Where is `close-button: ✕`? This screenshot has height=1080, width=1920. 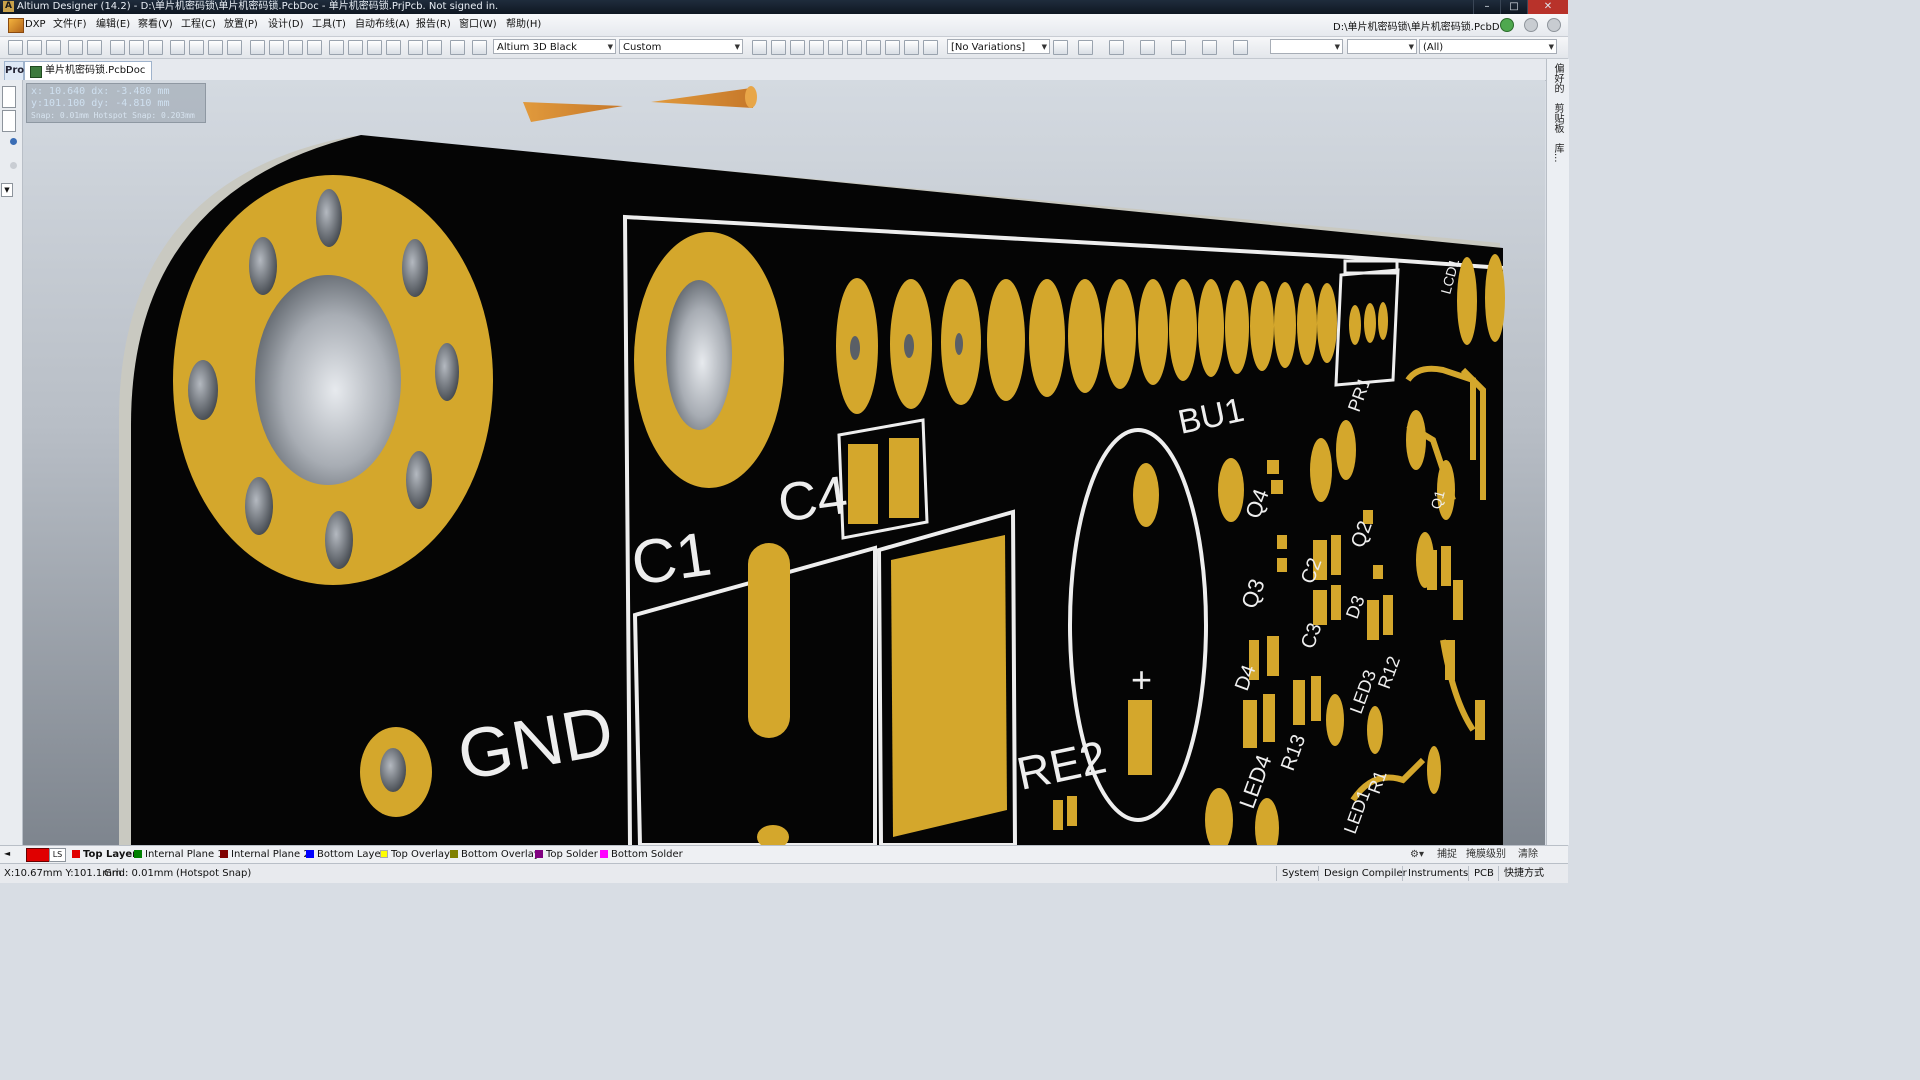 close-button: ✕ is located at coordinates (1547, 7).